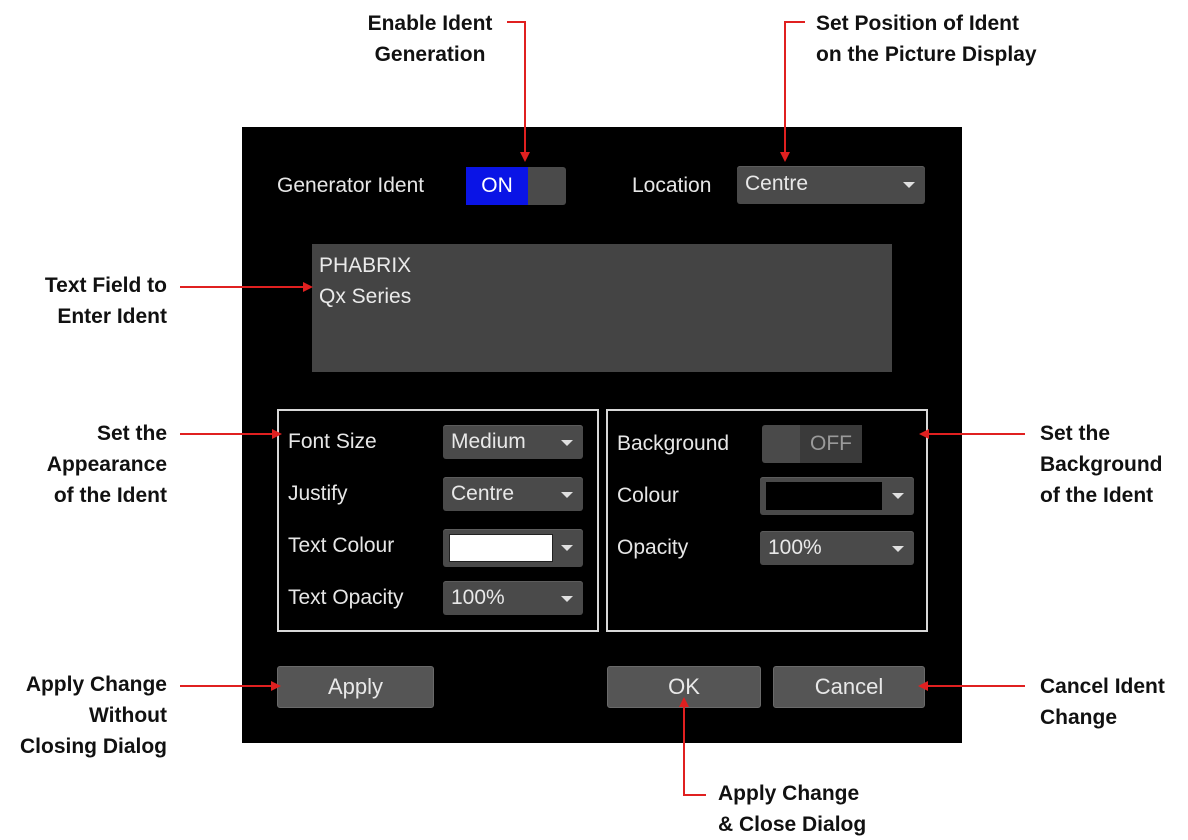  I want to click on callout-background: Set the Background of the Ident, so click(1112, 464).